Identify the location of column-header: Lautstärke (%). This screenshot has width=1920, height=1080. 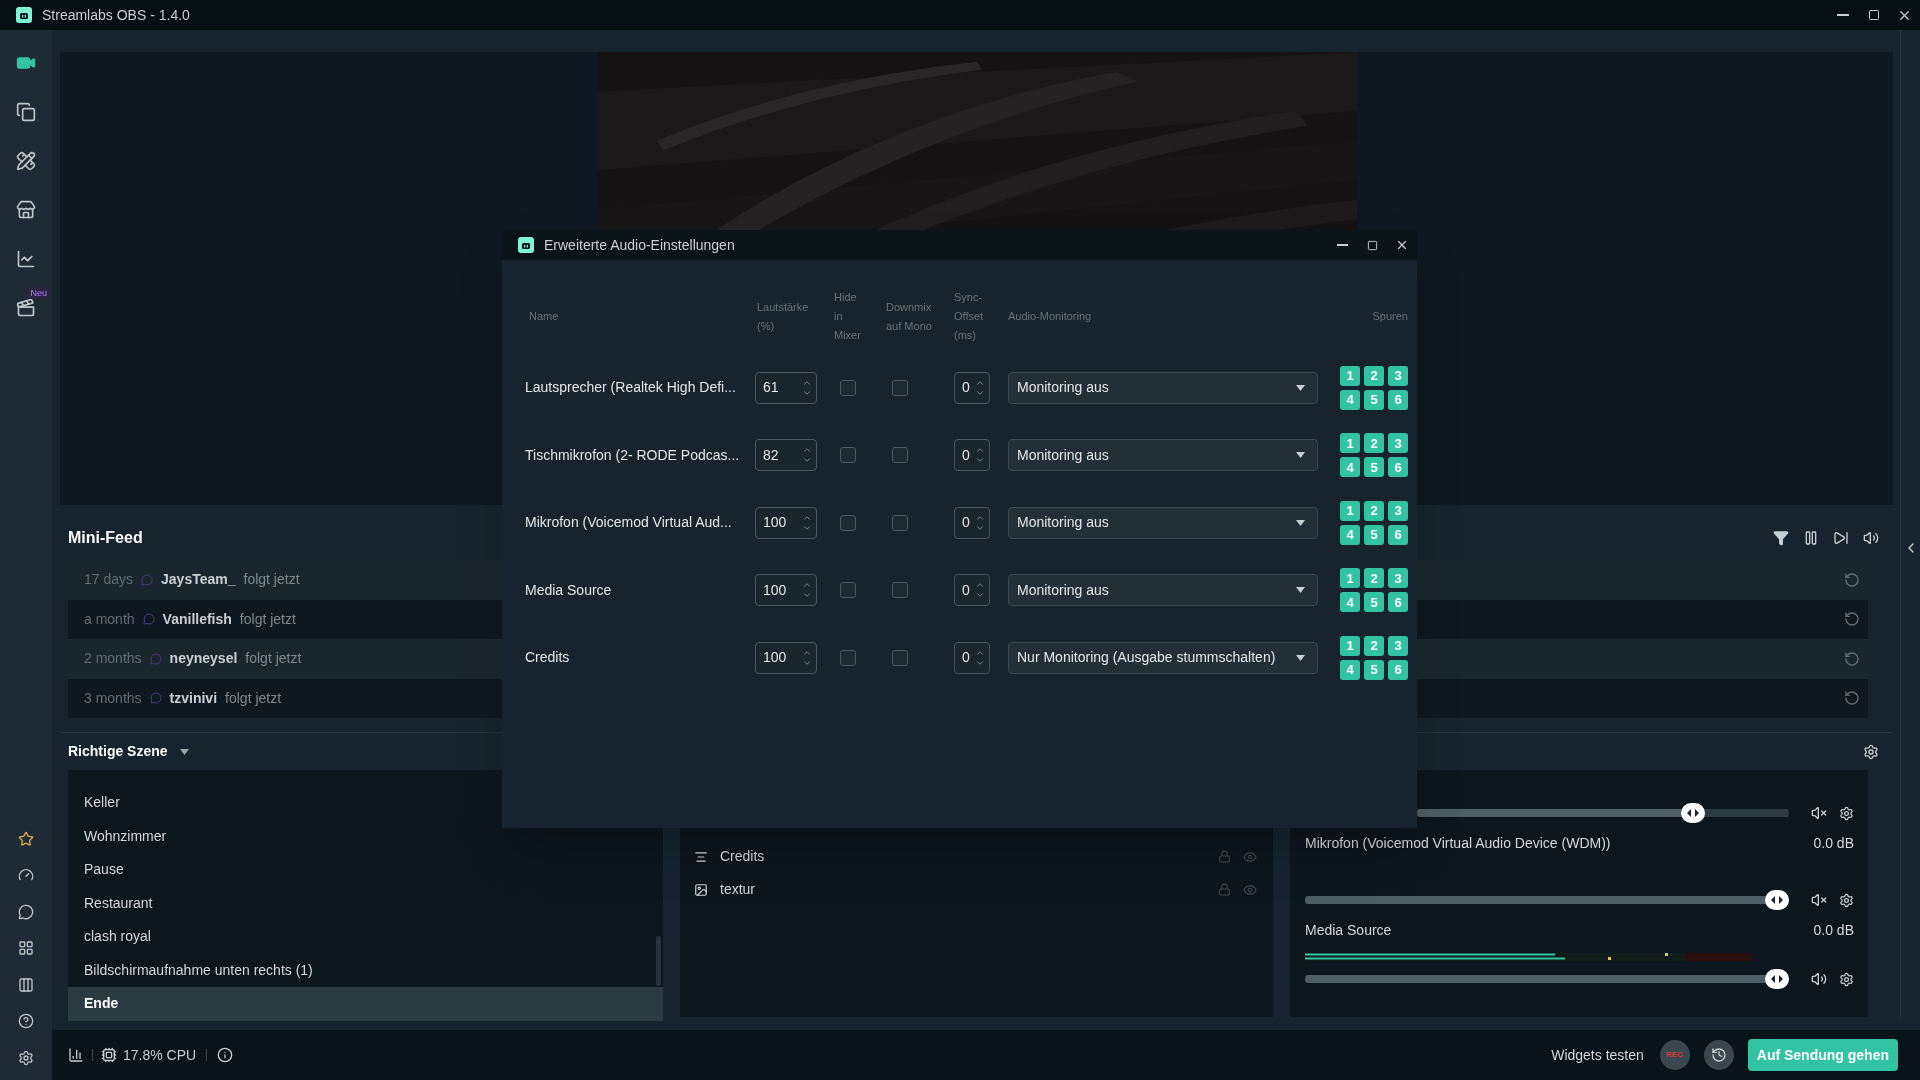
(783, 316).